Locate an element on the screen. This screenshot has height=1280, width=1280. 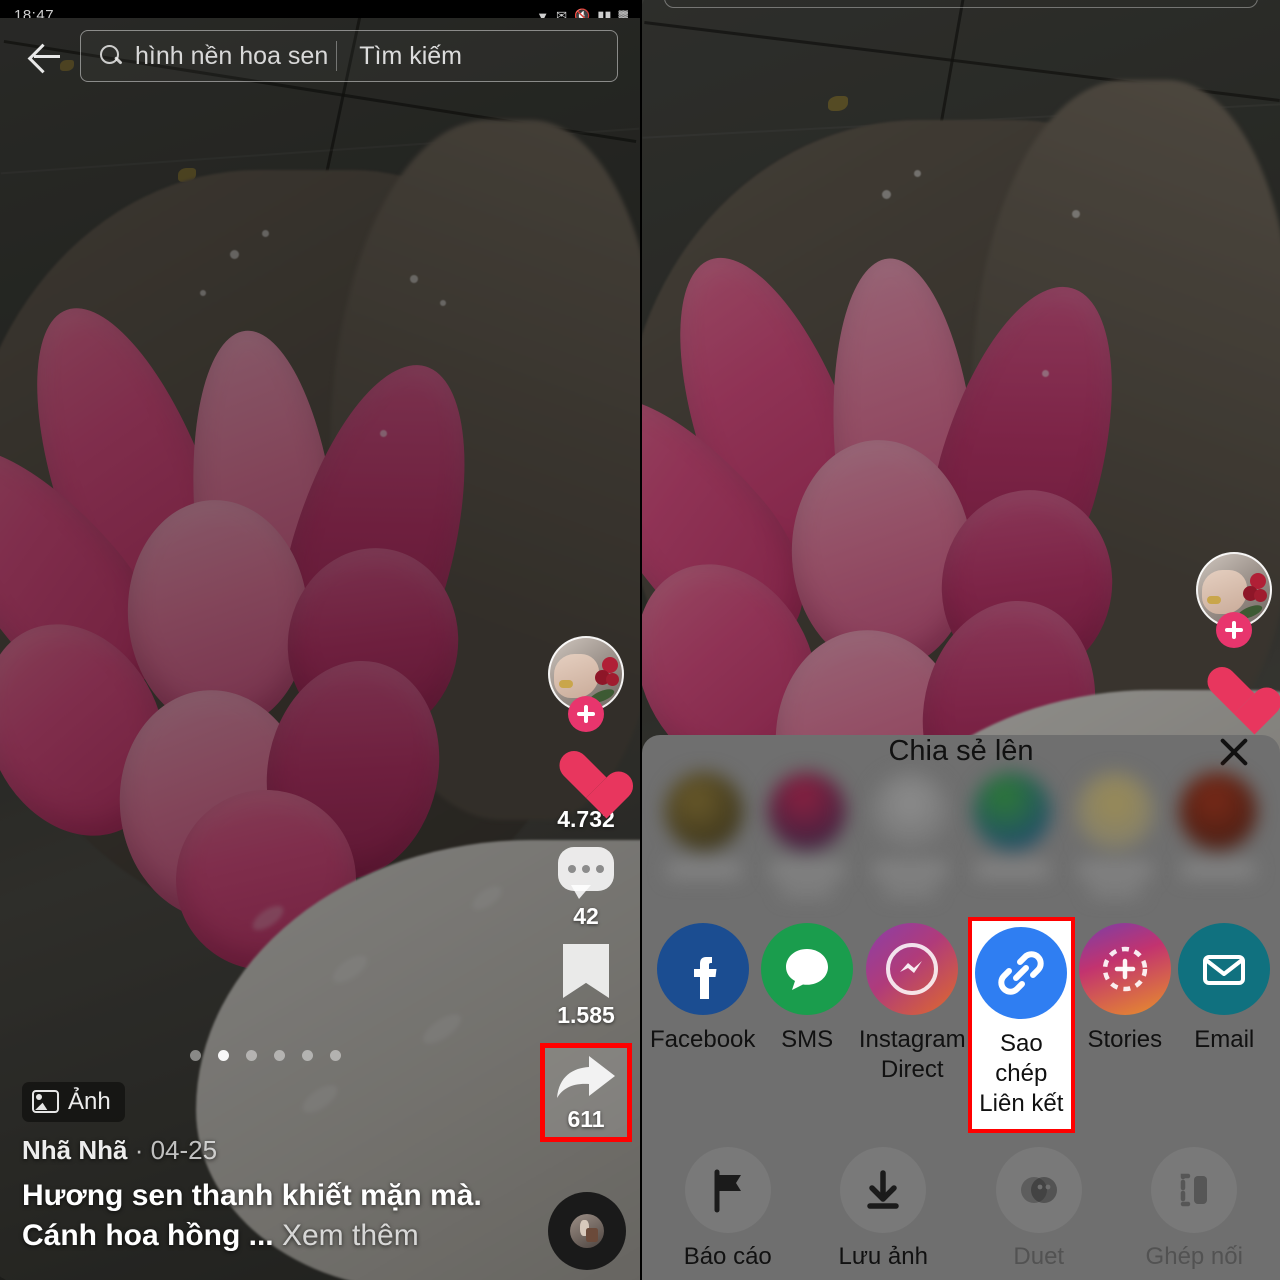
stitch-button: Ghép nối is located at coordinates (1195, 1209).